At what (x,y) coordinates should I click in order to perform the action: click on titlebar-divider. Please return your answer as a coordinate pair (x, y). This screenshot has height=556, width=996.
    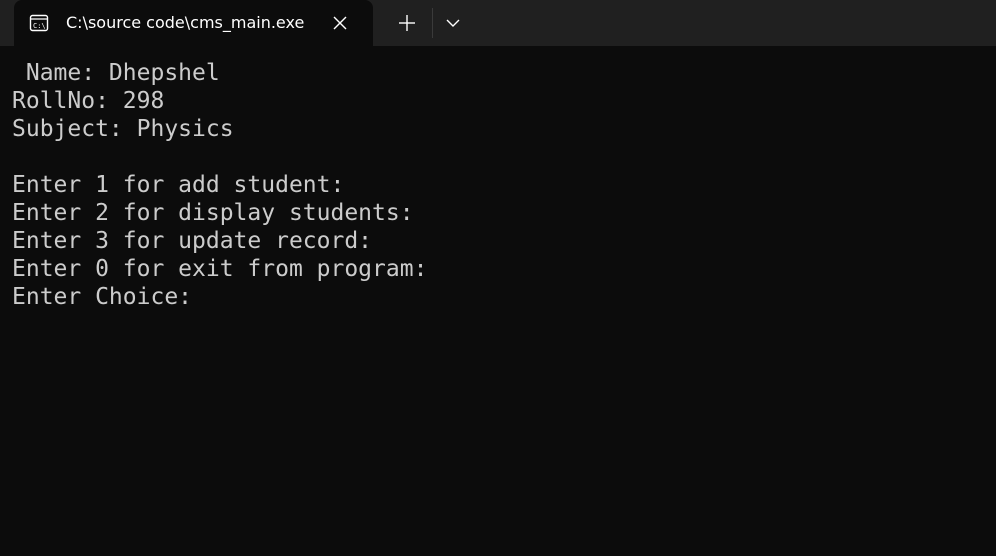
    Looking at the image, I should click on (432, 23).